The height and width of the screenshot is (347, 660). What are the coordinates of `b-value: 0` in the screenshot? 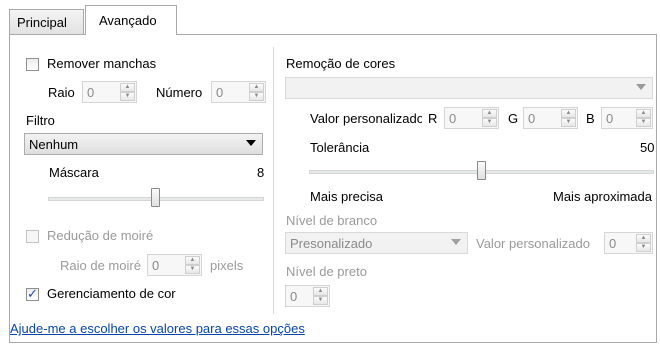 It's located at (610, 118).